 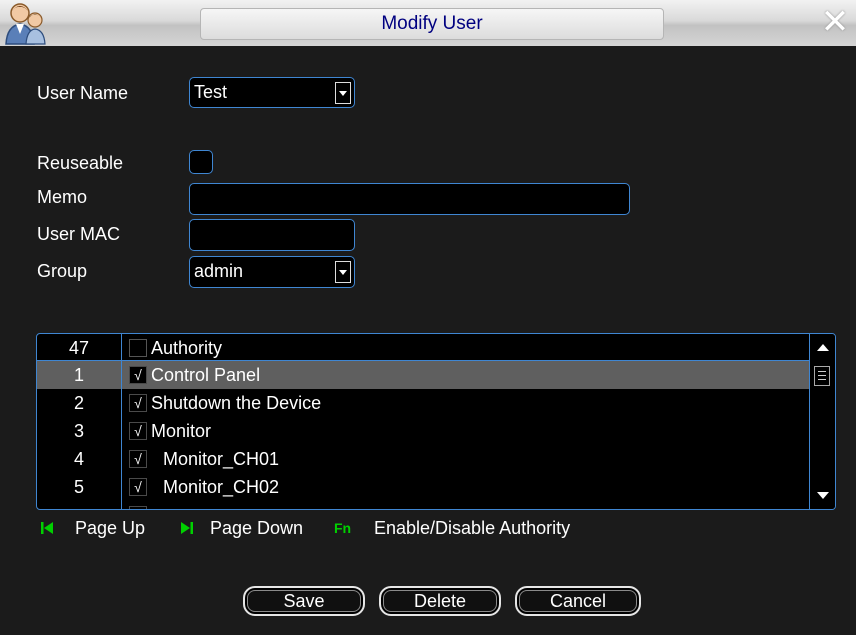 What do you see at coordinates (121, 421) in the screenshot?
I see `column-divider` at bounding box center [121, 421].